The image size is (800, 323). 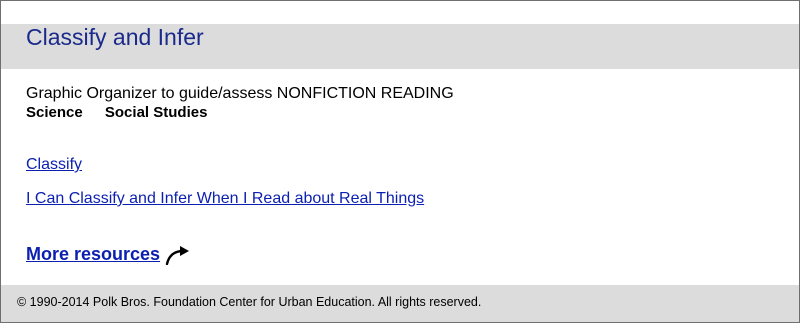 I want to click on link-classify: Classify, so click(x=54, y=165).